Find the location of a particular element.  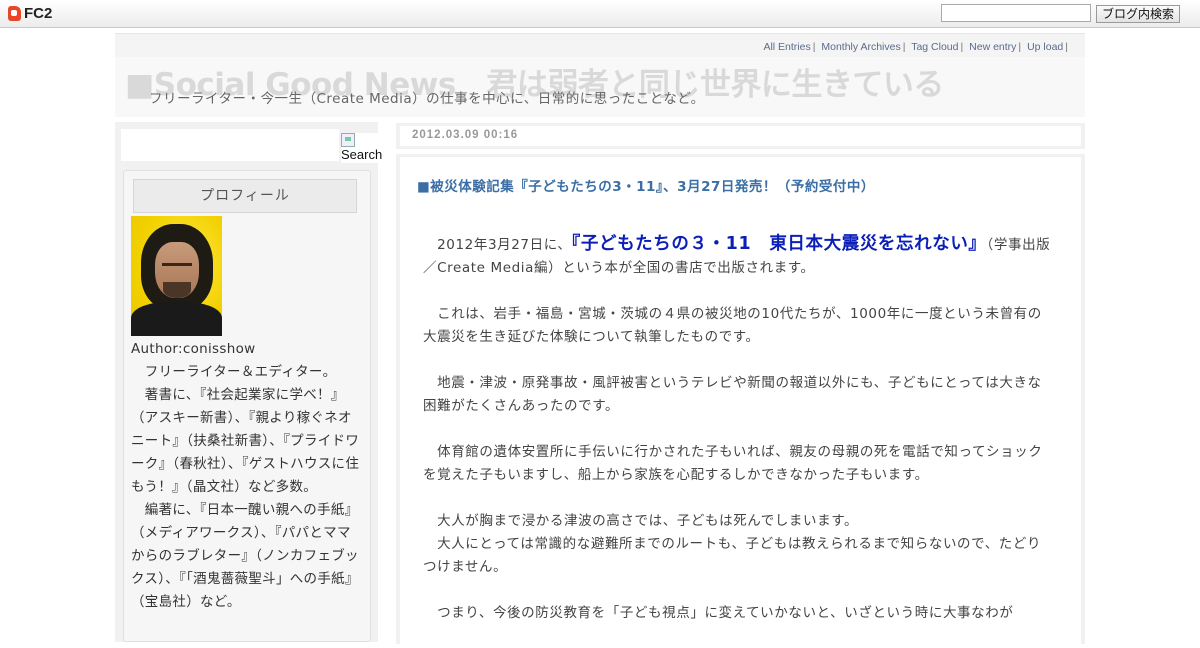

entry-date: 2012.03.09 00:16 is located at coordinates (465, 135).